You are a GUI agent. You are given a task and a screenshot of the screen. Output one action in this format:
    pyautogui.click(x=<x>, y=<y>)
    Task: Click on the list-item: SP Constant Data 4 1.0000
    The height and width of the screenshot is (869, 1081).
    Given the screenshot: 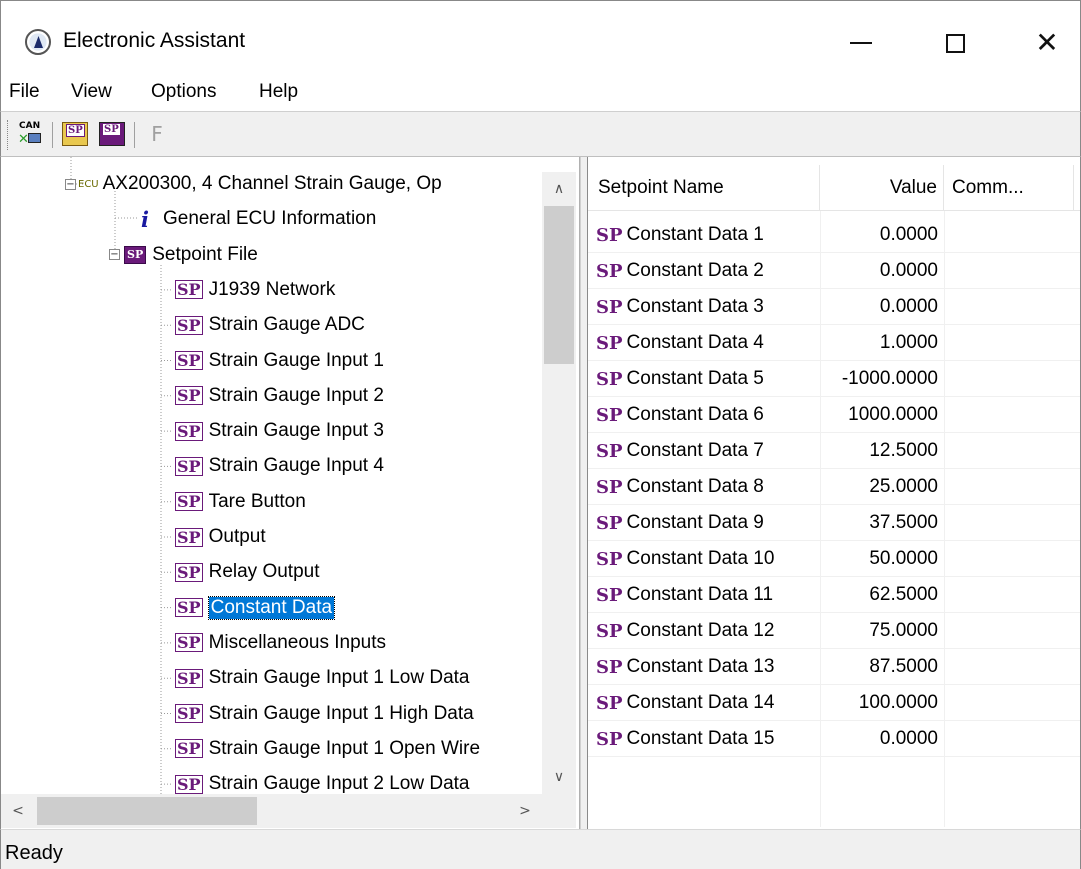 What is the action you would take?
    pyautogui.click(x=834, y=343)
    